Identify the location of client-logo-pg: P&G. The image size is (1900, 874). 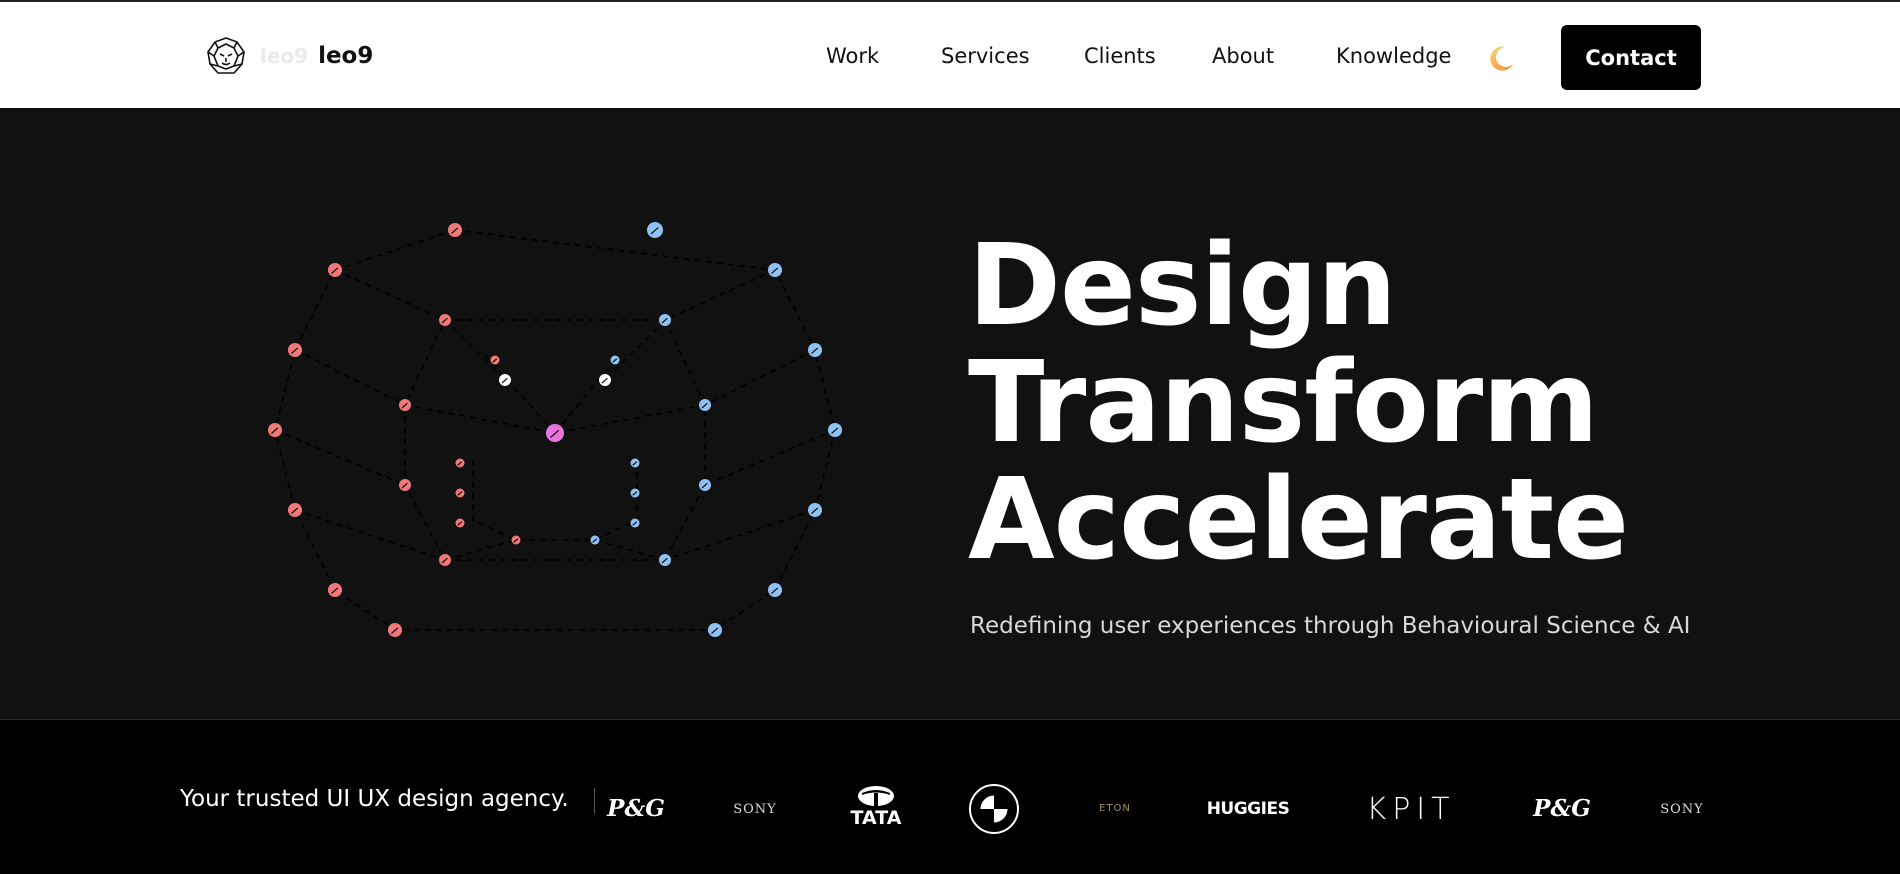
(636, 808).